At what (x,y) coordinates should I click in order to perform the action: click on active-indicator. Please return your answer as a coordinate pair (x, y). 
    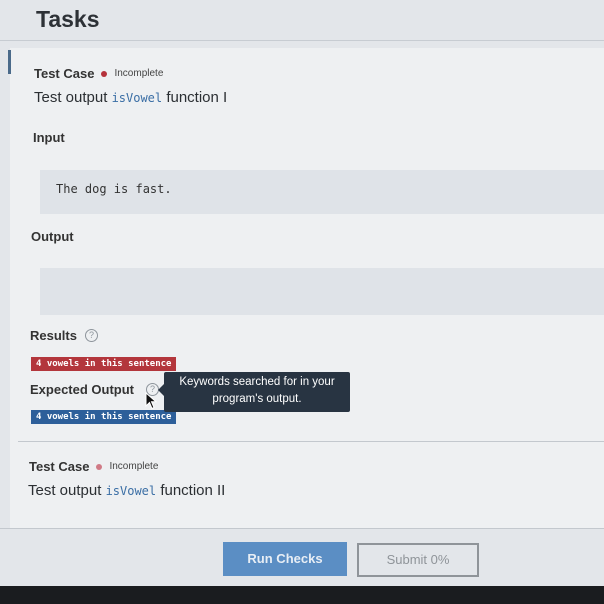
    Looking at the image, I should click on (9, 62).